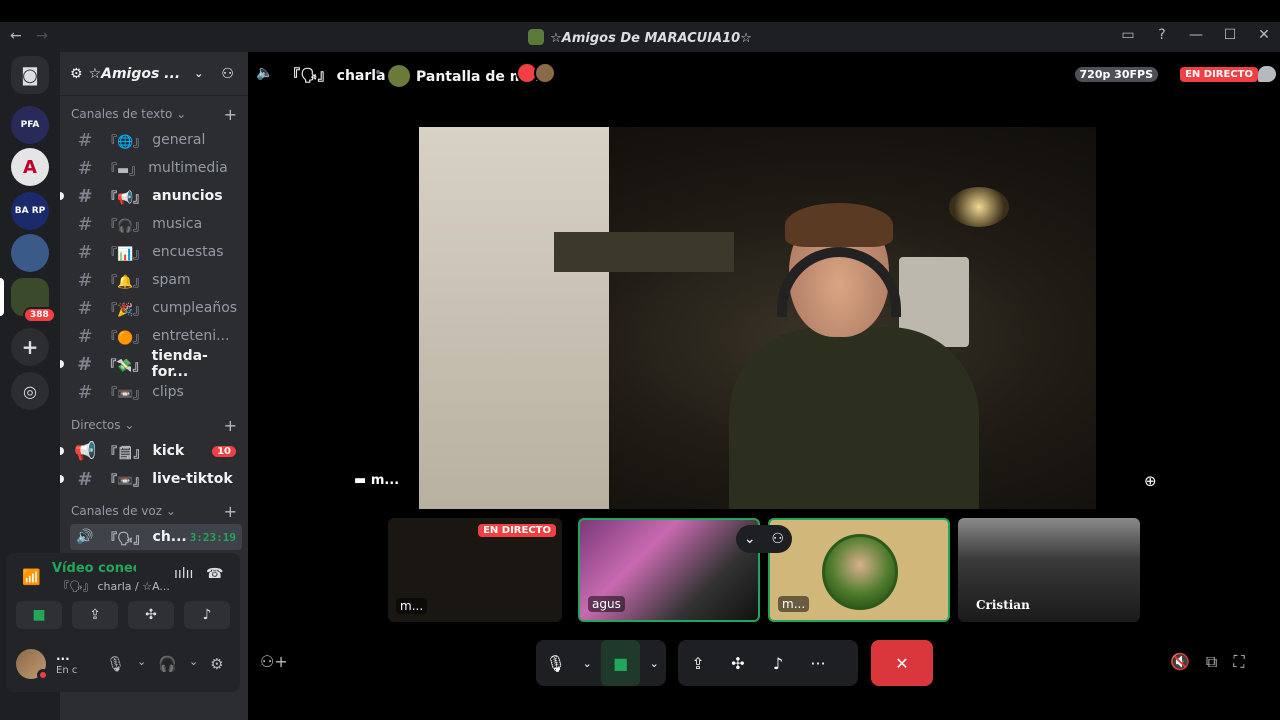 The width and height of the screenshot is (1280, 720). Describe the element at coordinates (167, 664) in the screenshot. I see `headphones-icon: 🎧` at that location.